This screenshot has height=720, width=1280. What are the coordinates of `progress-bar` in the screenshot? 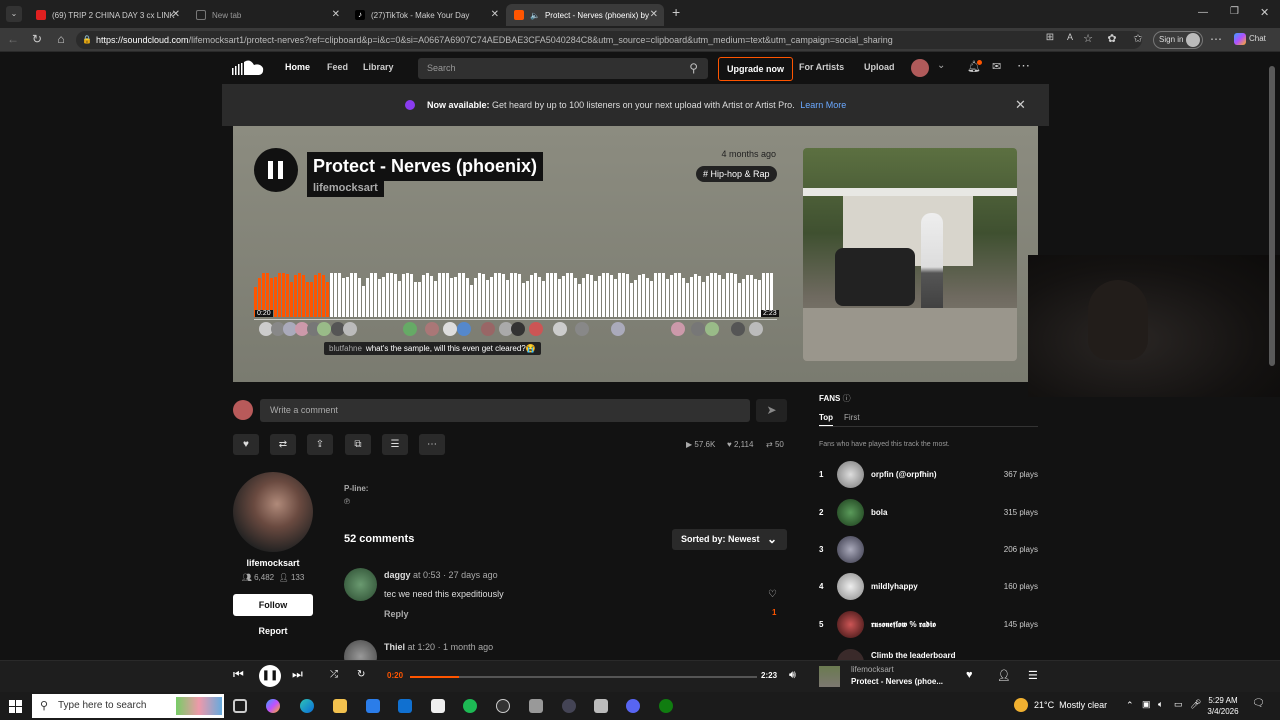 It's located at (583, 677).